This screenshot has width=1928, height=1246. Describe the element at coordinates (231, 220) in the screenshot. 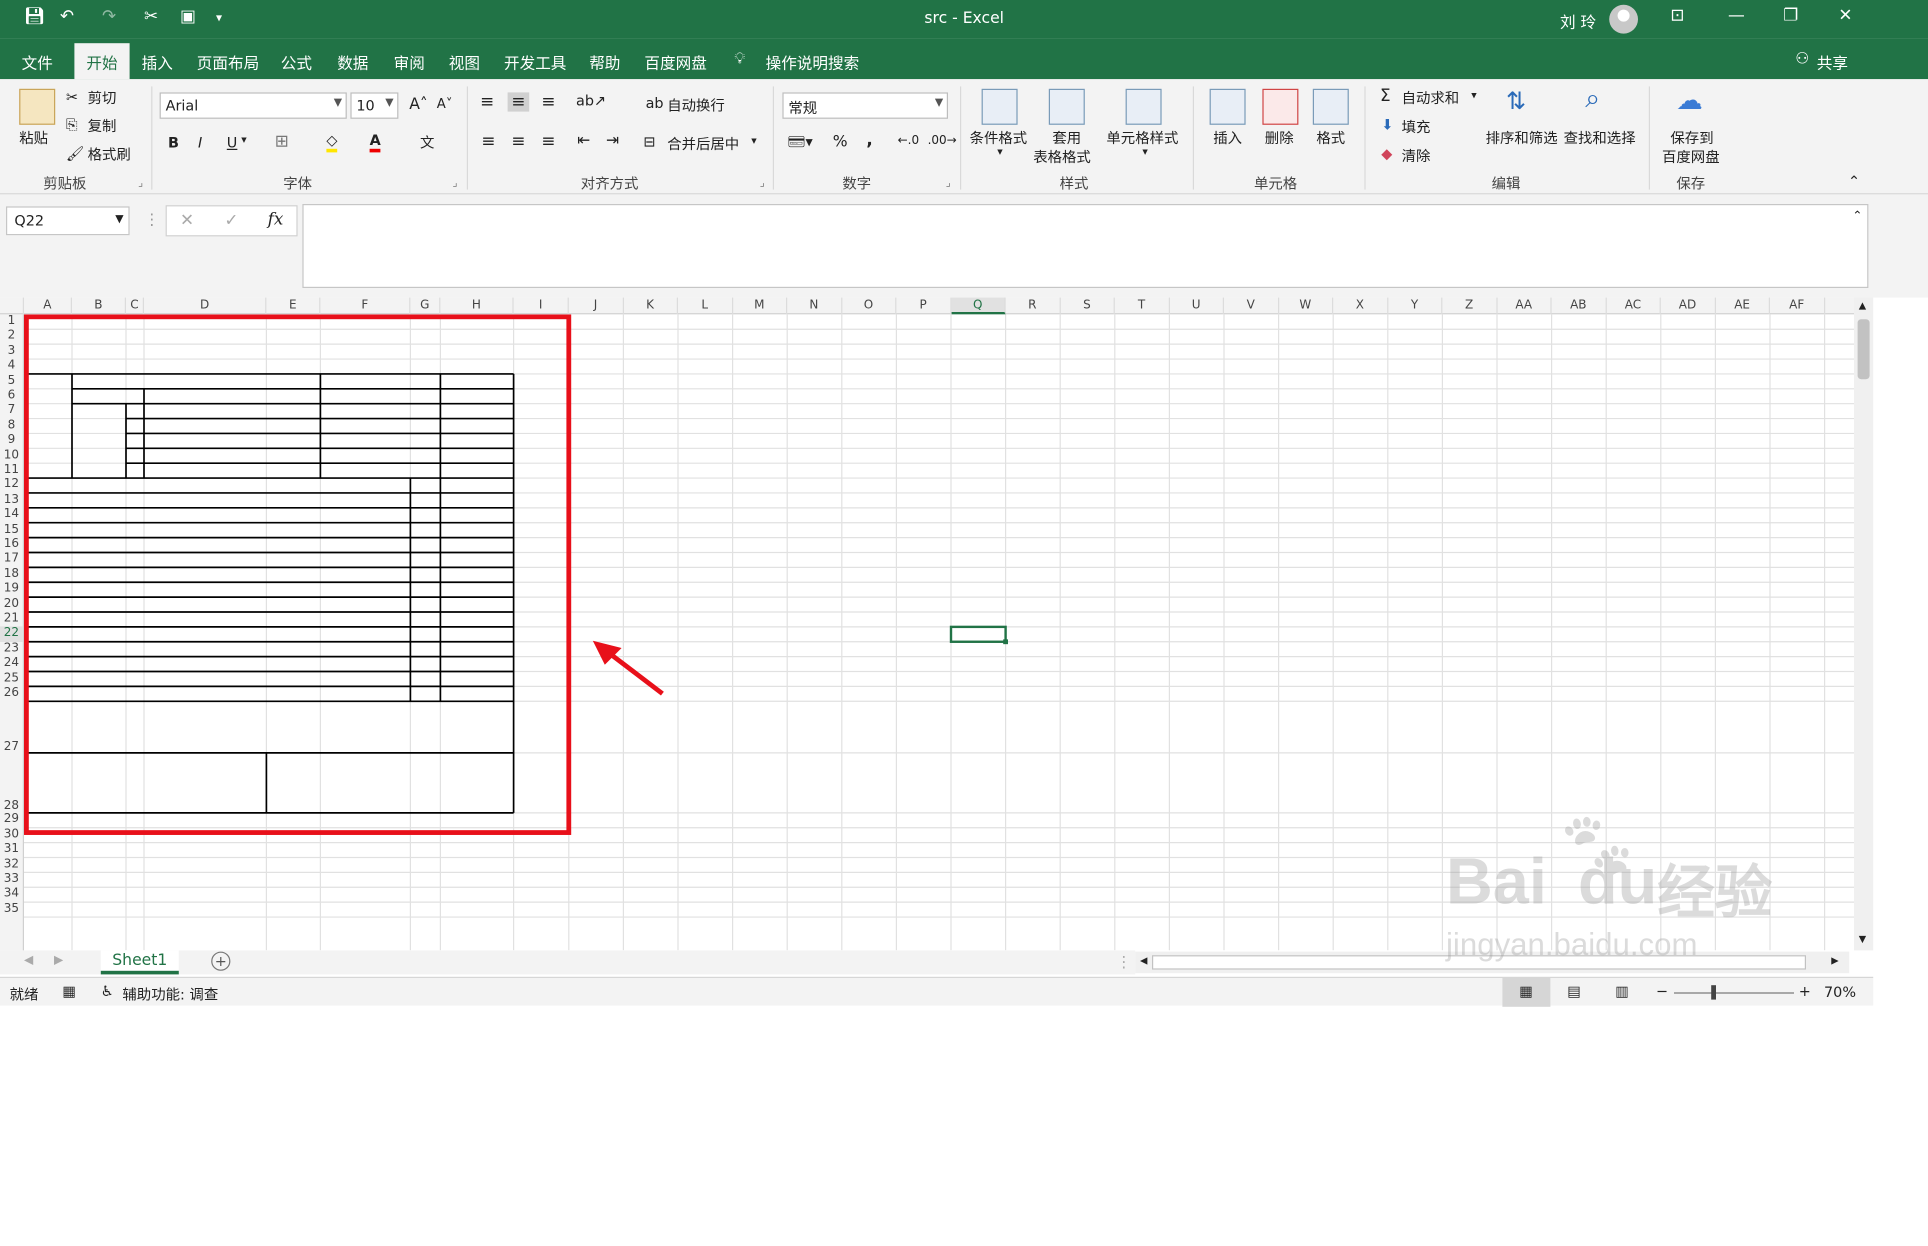

I see `confirm-entry-icon: ✓` at that location.